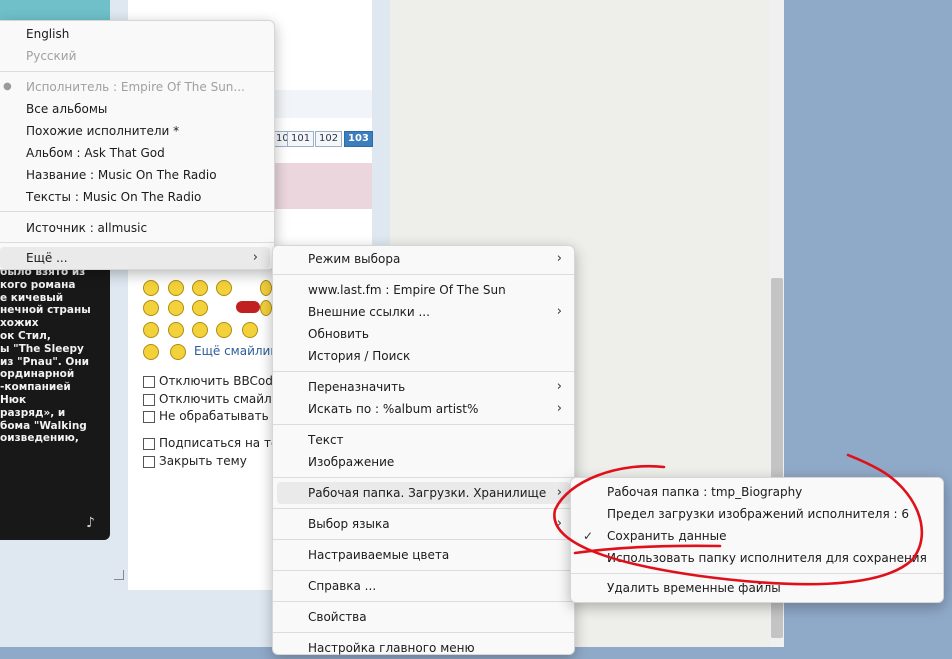  I want to click on menu-item-working-folder: Рабочая папка. Загрузки. Хранилище ›, so click(423, 493).